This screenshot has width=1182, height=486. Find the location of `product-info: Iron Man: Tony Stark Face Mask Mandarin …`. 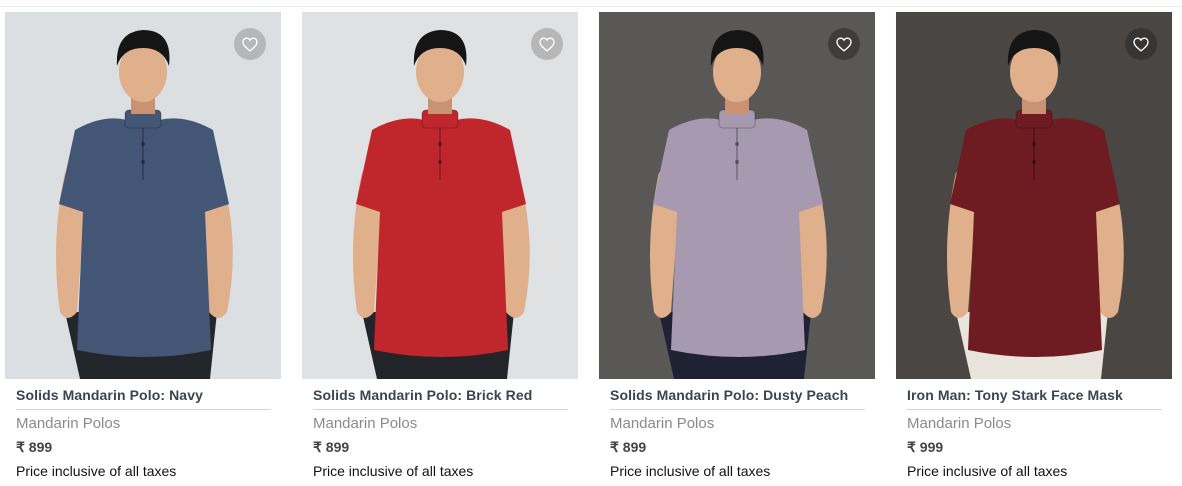

product-info: Iron Man: Tony Stark Face Mask Mandarin … is located at coordinates (1034, 429).